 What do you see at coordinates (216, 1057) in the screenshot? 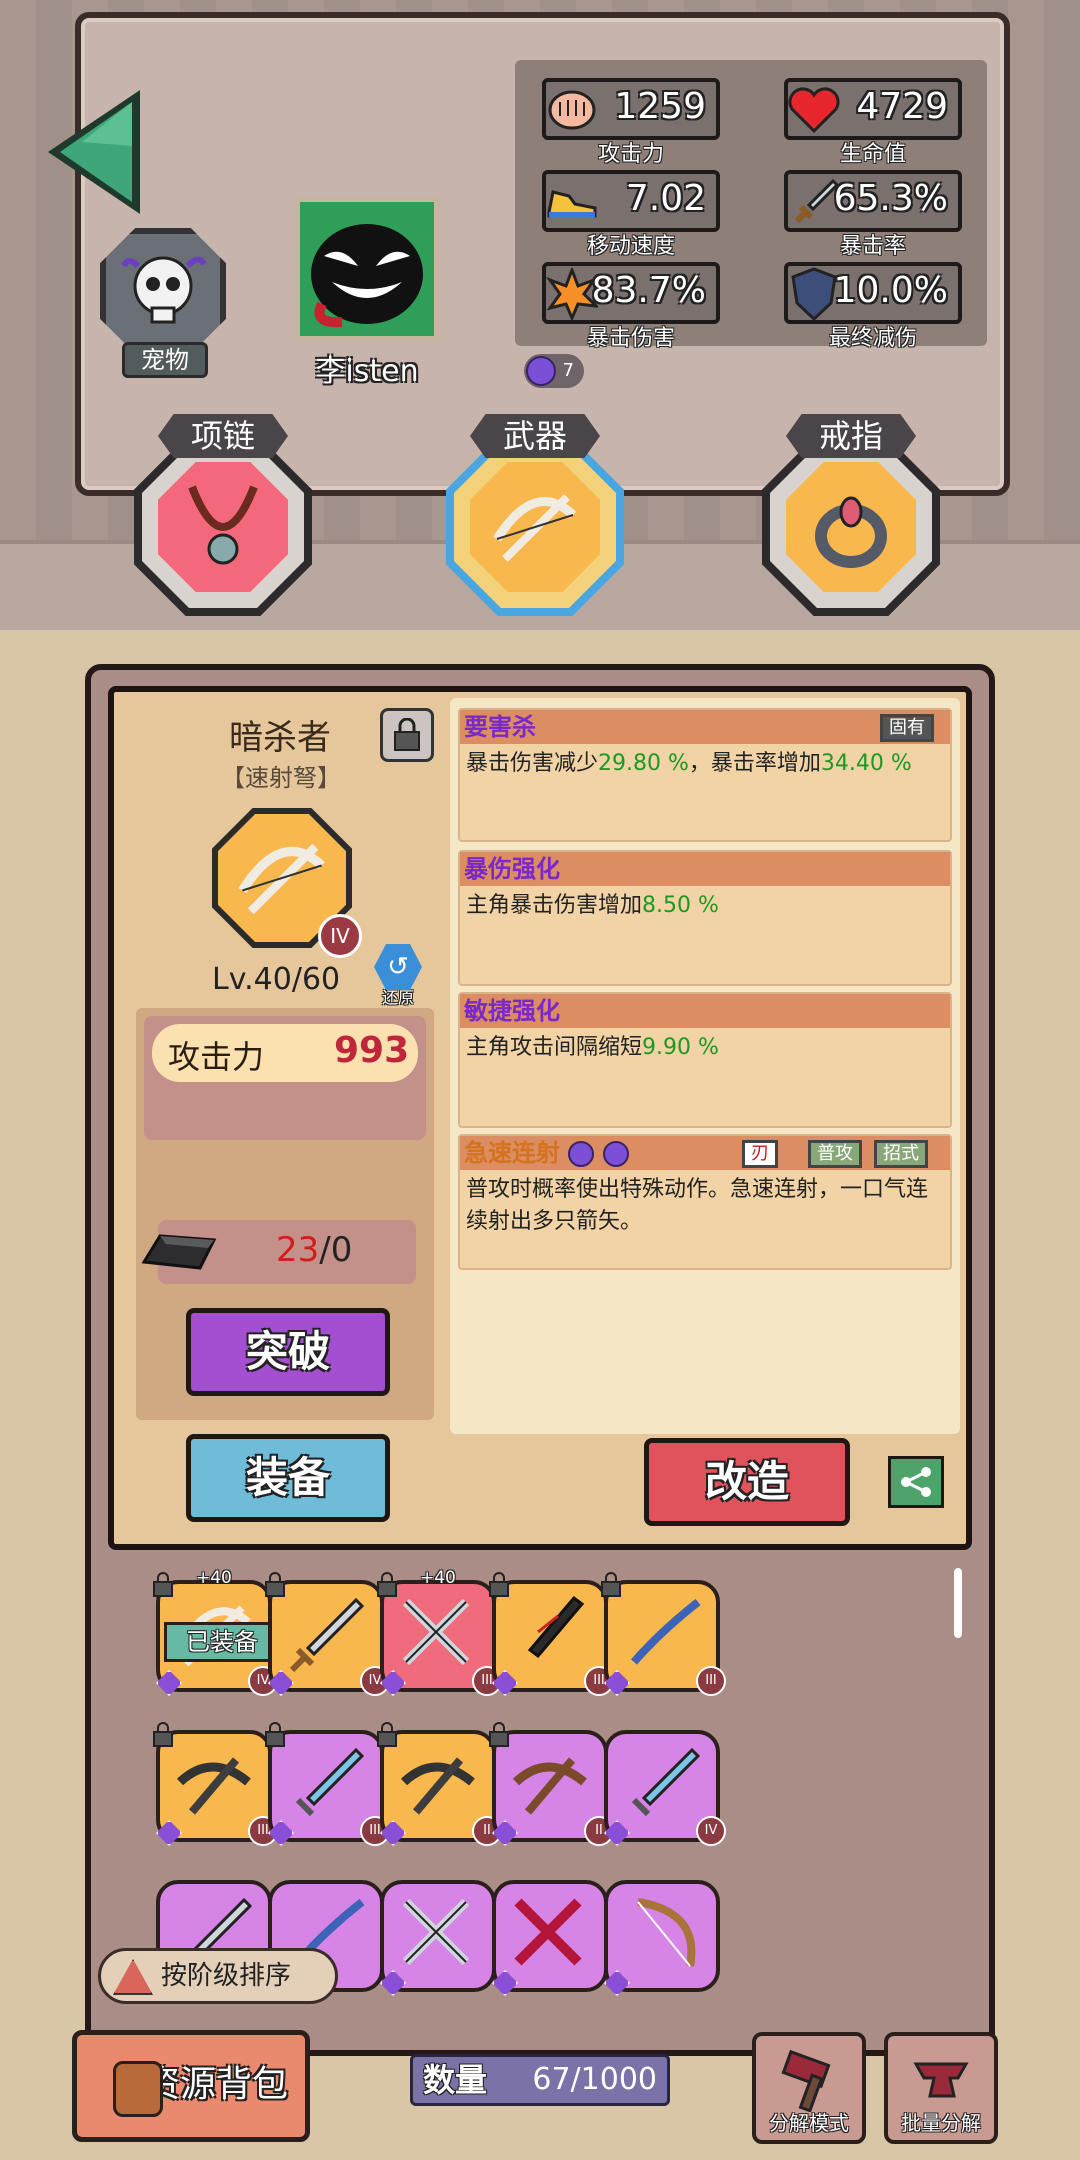
I see `attack-label: 攻击力` at bounding box center [216, 1057].